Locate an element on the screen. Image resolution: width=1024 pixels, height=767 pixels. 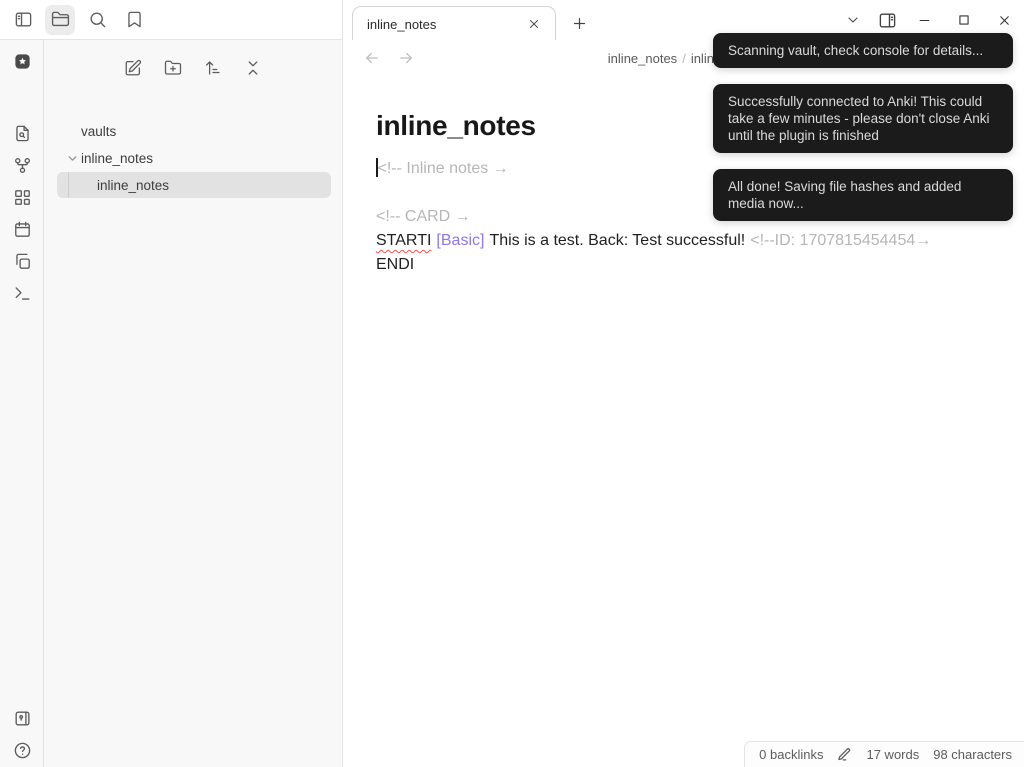
panel-right-icon is located at coordinates (887, 20).